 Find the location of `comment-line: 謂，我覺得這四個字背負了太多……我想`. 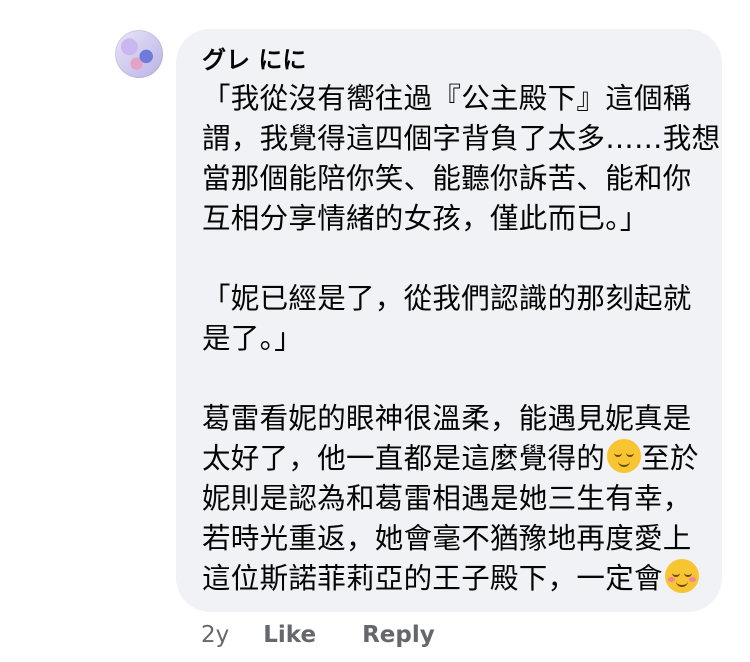

comment-line: 謂，我覺得這四個字背負了太多……我想 is located at coordinates (461, 138).